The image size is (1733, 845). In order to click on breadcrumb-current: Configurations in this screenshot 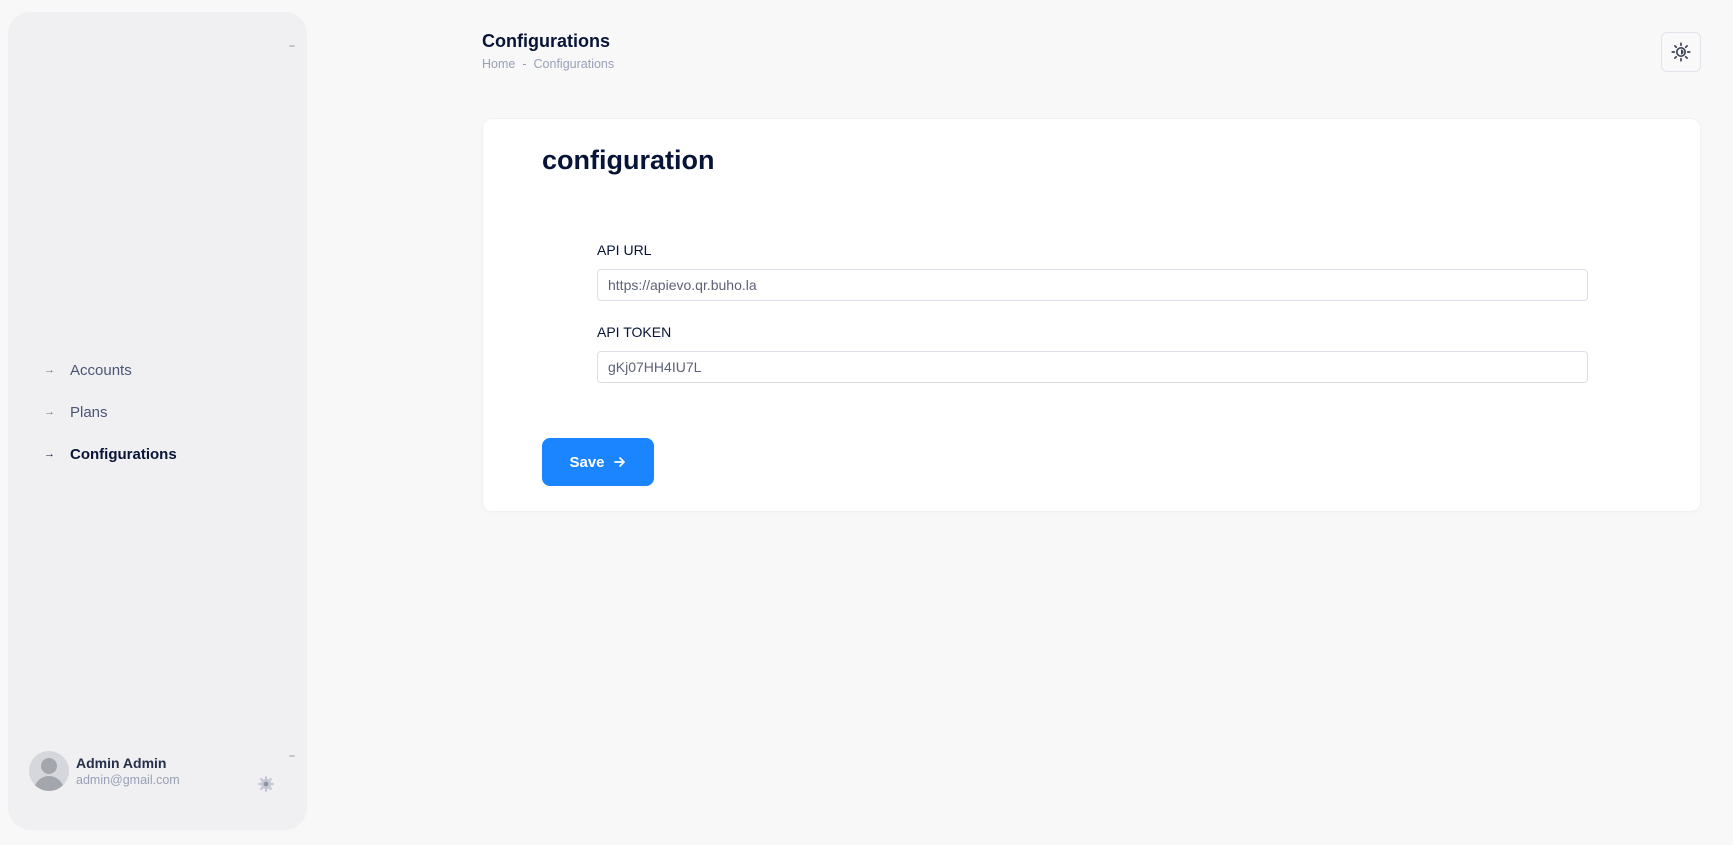, I will do `click(574, 64)`.